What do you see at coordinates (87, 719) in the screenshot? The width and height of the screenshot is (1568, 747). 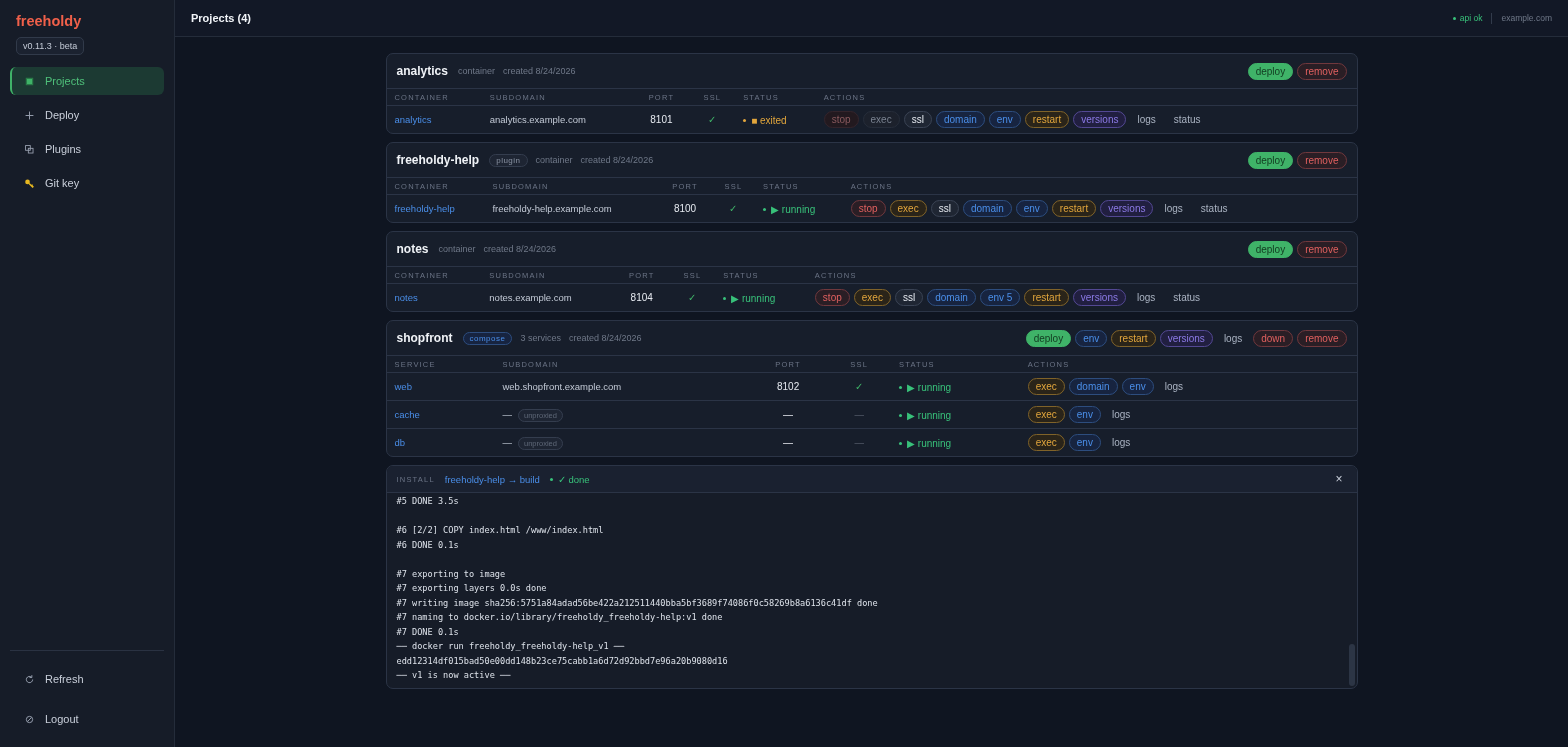 I see `logout-button: Logout` at bounding box center [87, 719].